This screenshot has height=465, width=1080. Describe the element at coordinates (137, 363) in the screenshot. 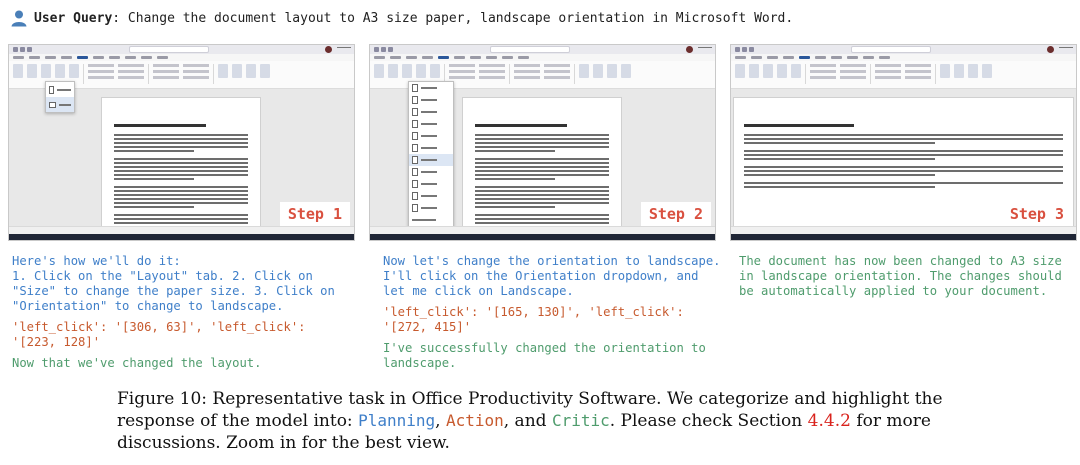

I see `critic-text: Now that we've changed the layout.` at that location.